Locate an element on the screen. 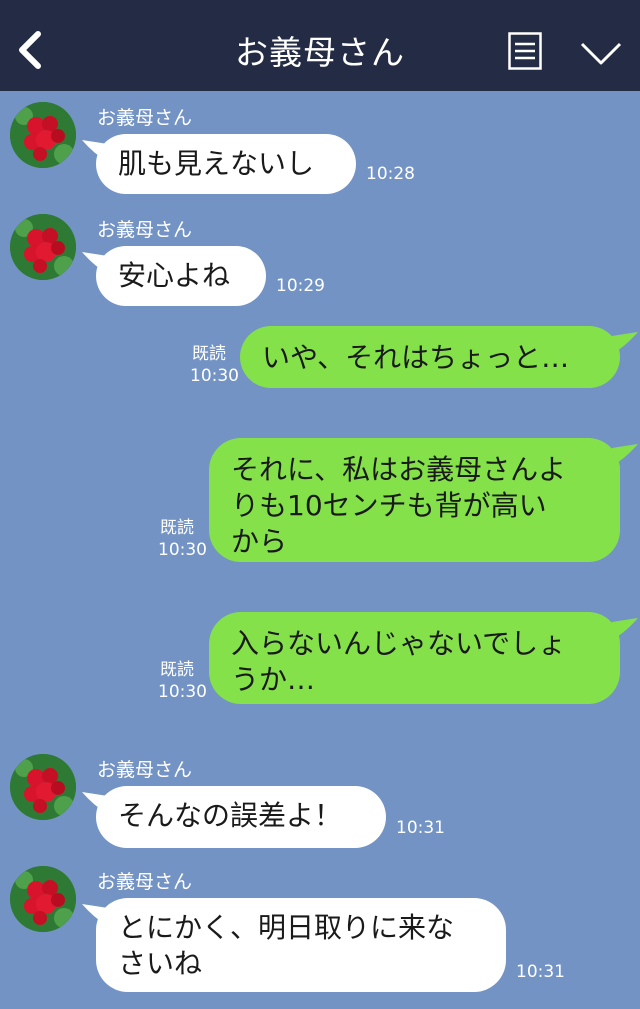 This screenshot has width=640, height=1009. message-row: 既読 10:30 それに、私はお義母さんよ りも10センチも背が高い から is located at coordinates (320, 501).